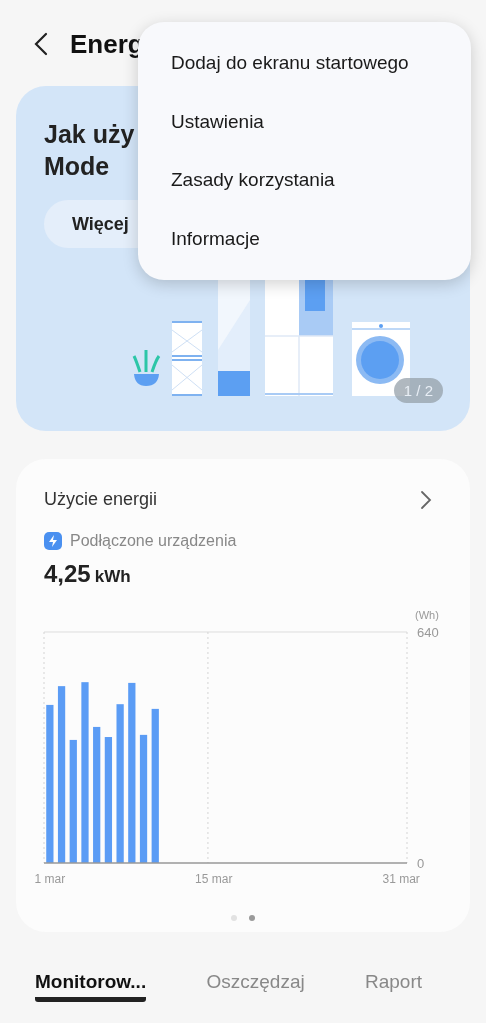 This screenshot has height=1023, width=486. Describe the element at coordinates (401, 879) in the screenshot. I see `x-tick-label: 31 mar` at that location.